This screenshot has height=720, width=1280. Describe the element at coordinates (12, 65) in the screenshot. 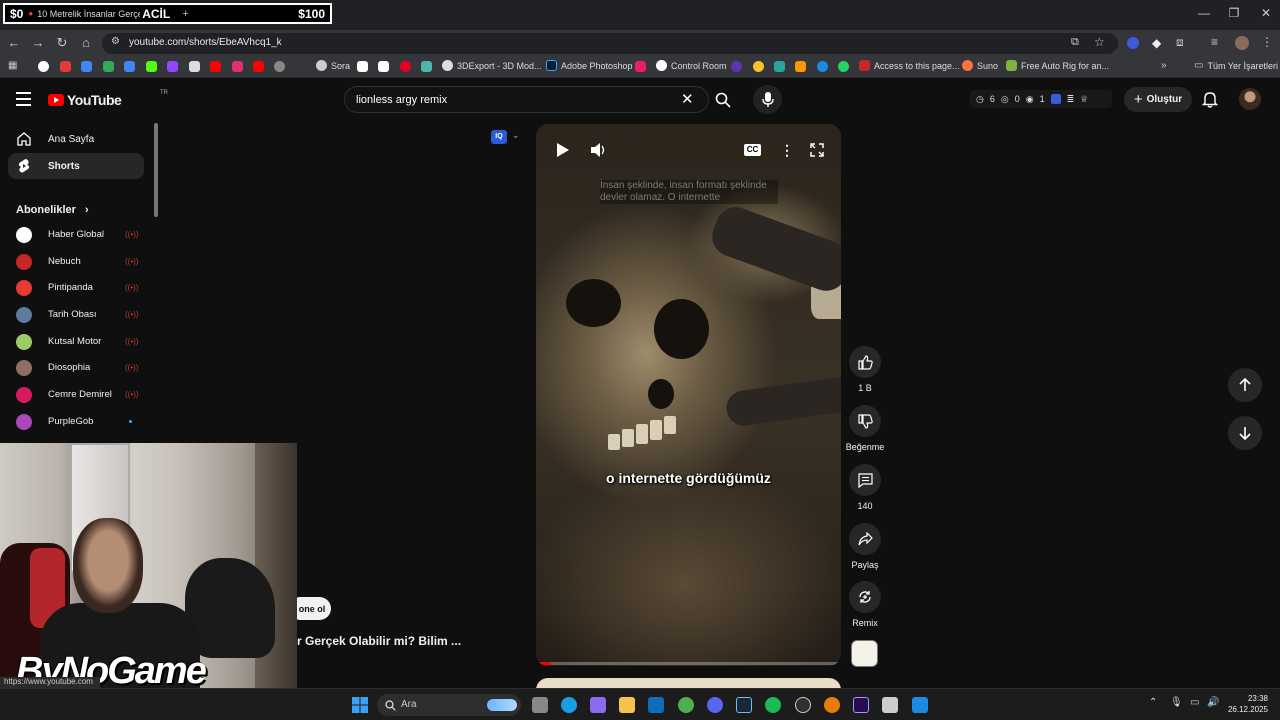

I see `apps-icon: ▦` at that location.